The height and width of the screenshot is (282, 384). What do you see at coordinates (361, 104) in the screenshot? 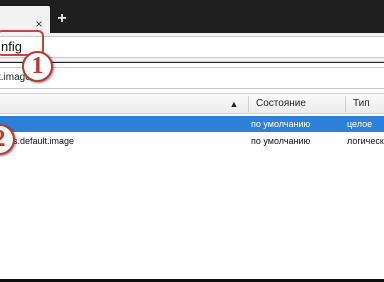
I see `column-header-type: Тип` at bounding box center [361, 104].